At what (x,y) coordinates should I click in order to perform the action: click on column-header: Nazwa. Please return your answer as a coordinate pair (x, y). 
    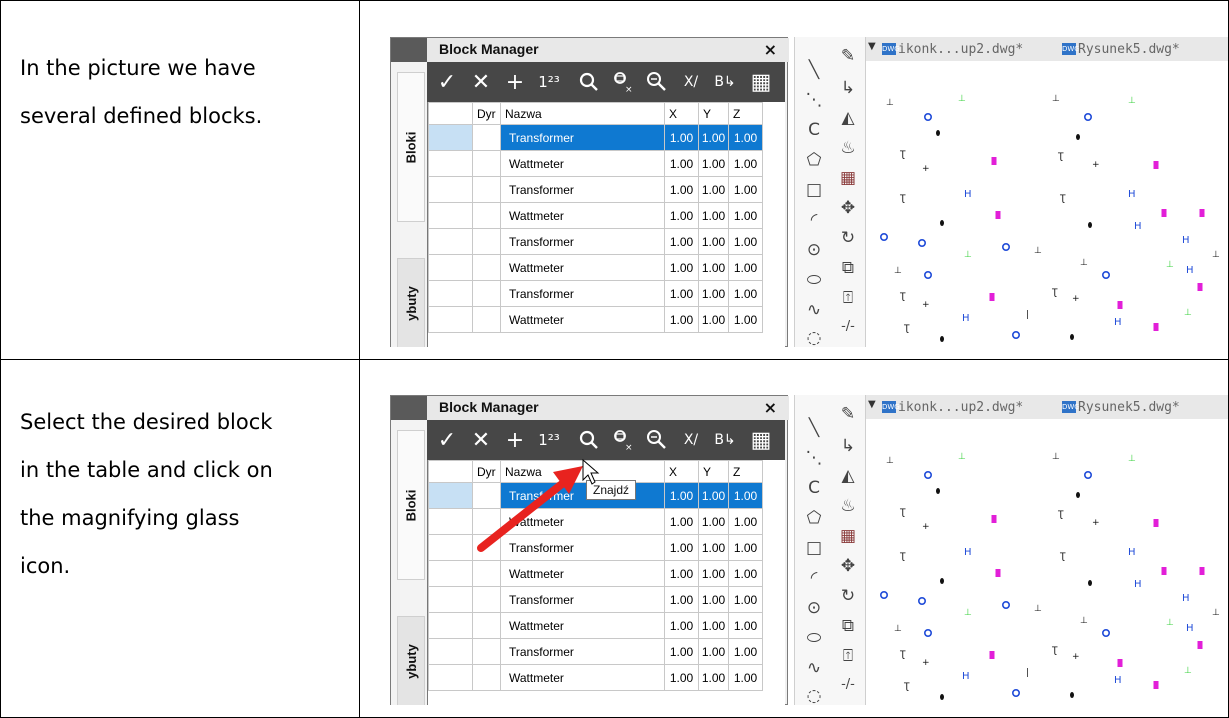
    Looking at the image, I should click on (582, 113).